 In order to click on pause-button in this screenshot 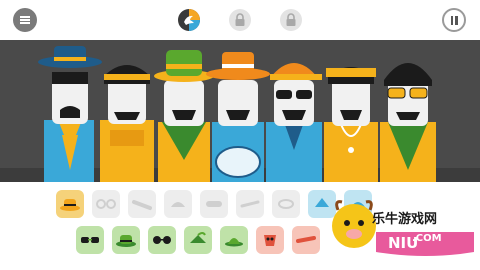, I will do `click(454, 20)`.